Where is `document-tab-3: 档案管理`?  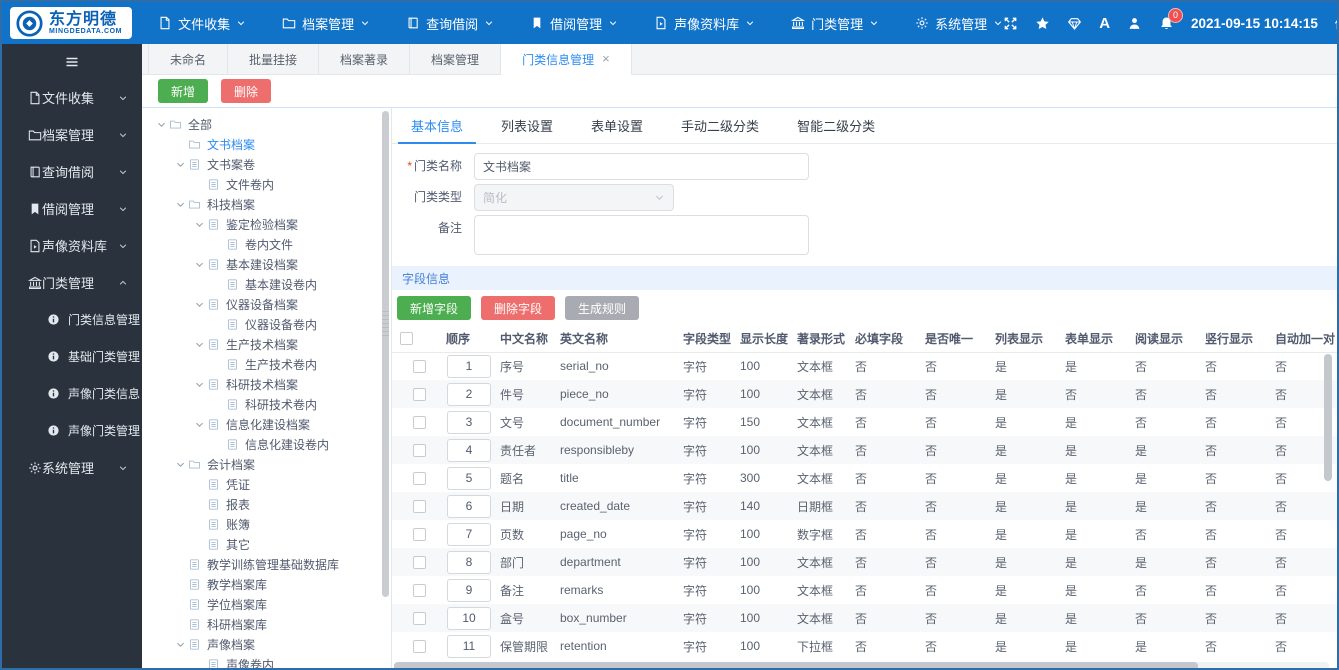
document-tab-3: 档案管理 is located at coordinates (456, 59).